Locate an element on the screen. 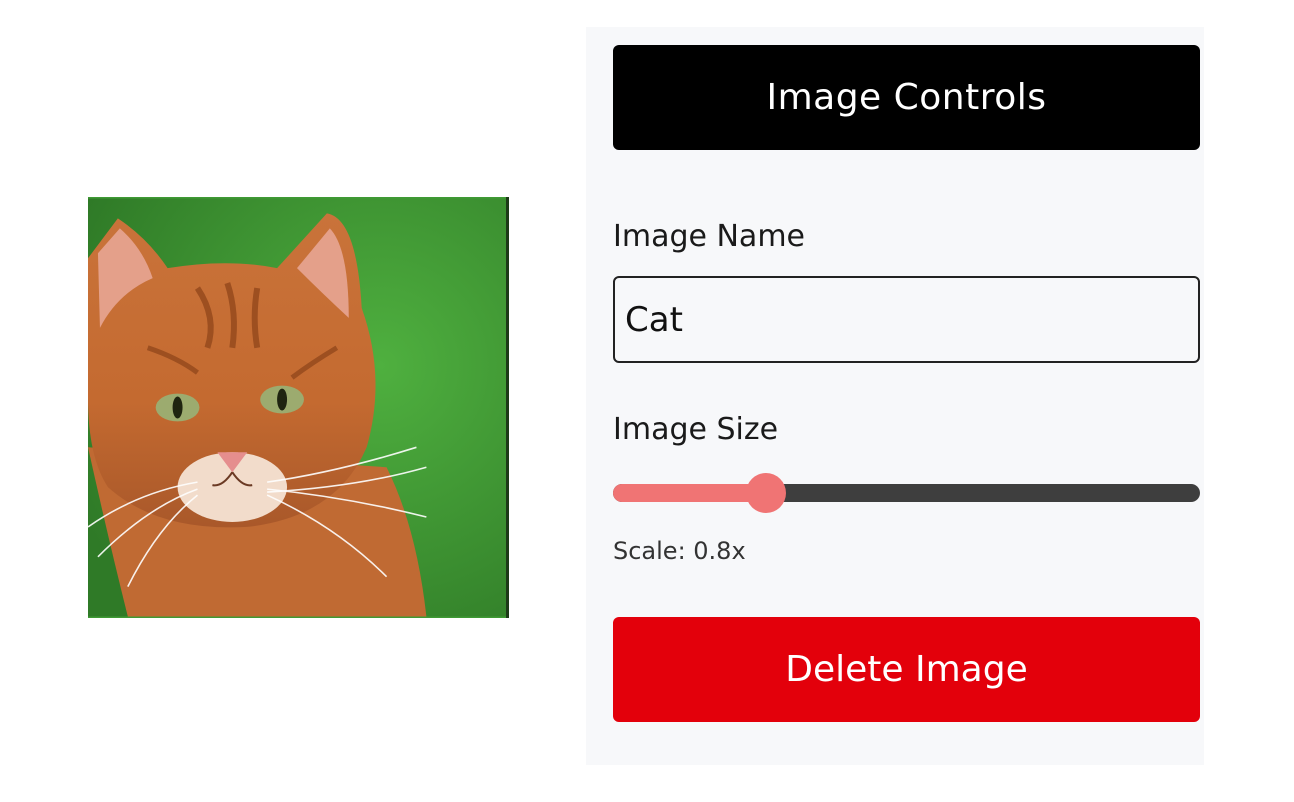  scale-readout: Scale: 0.8x is located at coordinates (679, 551).